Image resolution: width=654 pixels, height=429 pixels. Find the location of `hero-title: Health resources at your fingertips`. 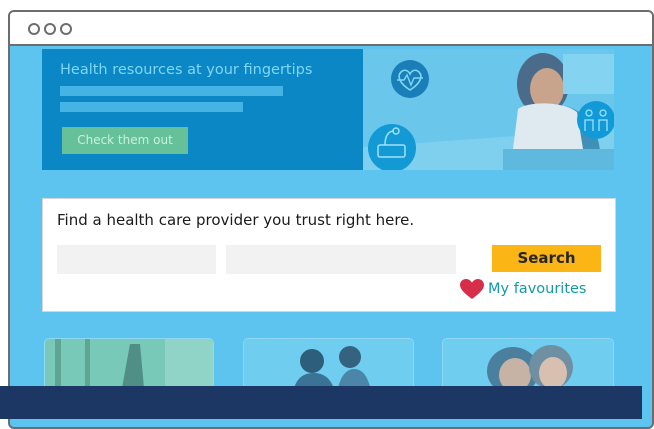

hero-title: Health resources at your fingertips is located at coordinates (186, 70).